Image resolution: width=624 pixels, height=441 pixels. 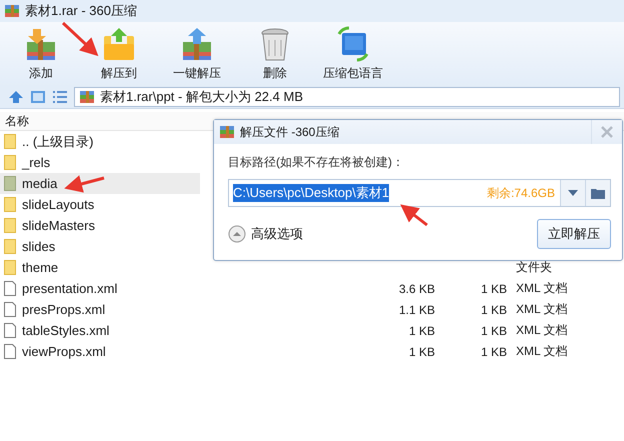 I want to click on toolbar-button: 一键解压, so click(x=197, y=54).